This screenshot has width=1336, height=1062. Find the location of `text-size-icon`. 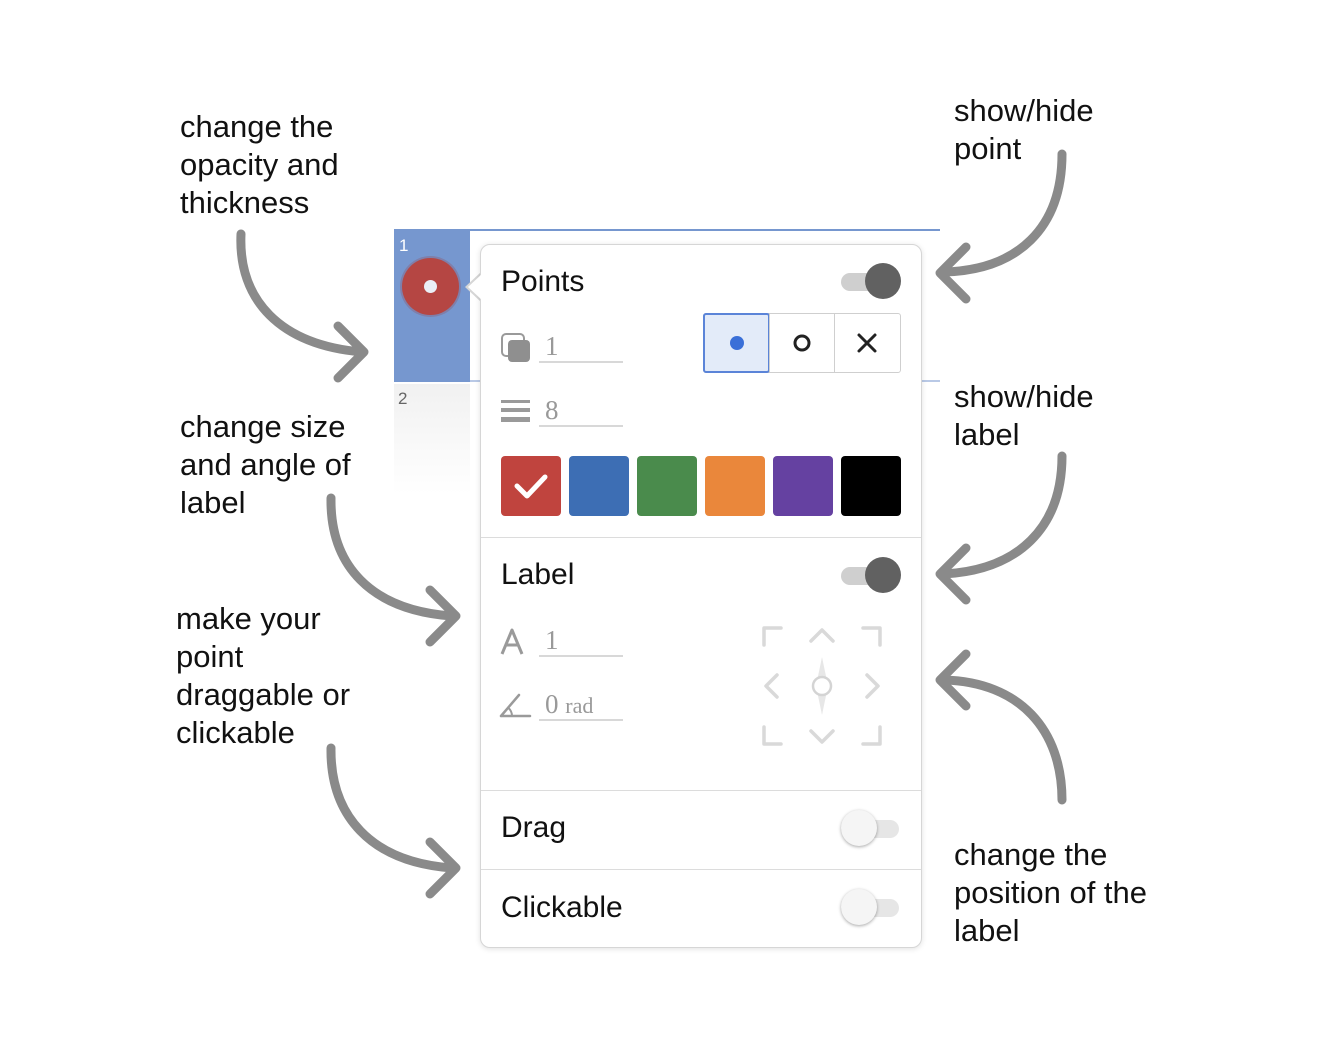

text-size-icon is located at coordinates (512, 641).